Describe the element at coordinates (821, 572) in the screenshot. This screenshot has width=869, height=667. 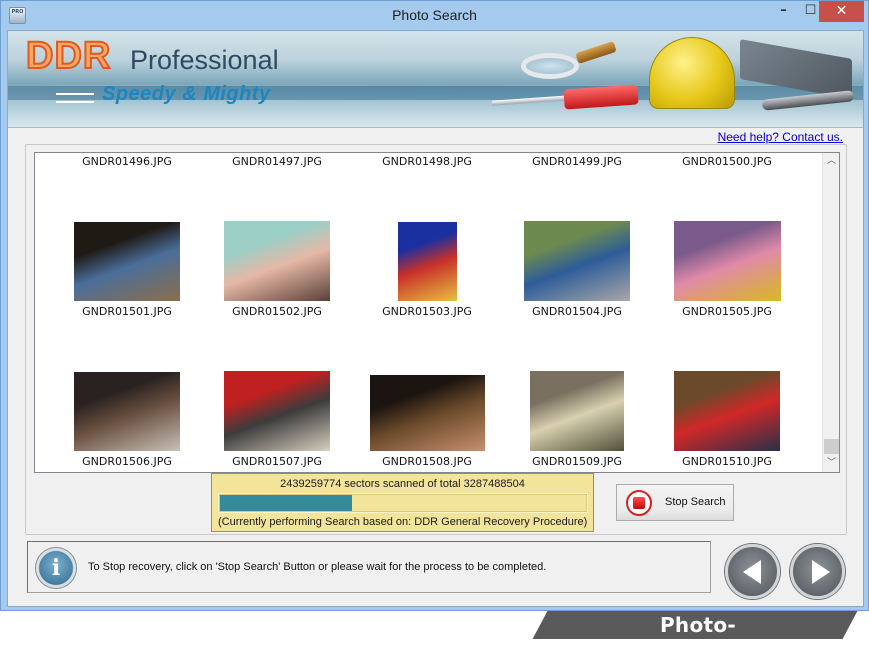
I see `arrow-right-icon` at that location.